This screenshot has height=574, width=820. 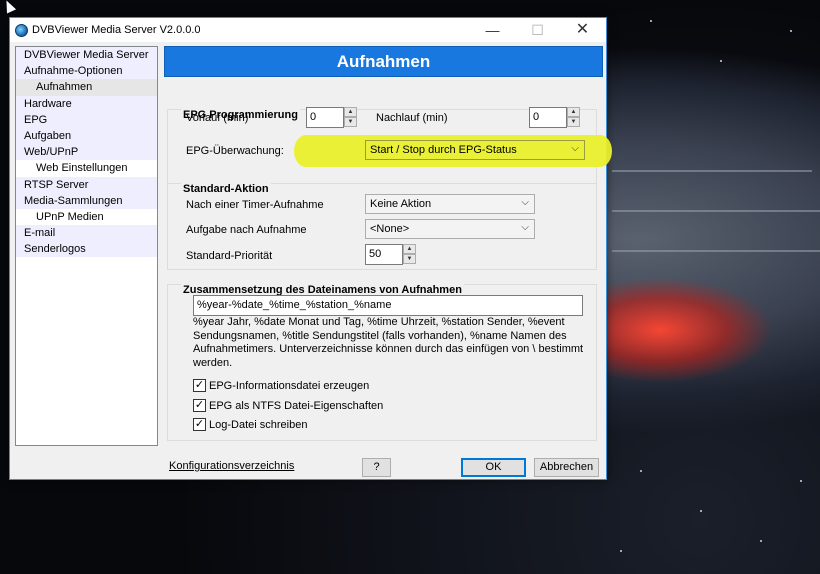 What do you see at coordinates (86, 168) in the screenshot?
I see `sidebar-item-web-einstellungen: Web Einstellungen` at bounding box center [86, 168].